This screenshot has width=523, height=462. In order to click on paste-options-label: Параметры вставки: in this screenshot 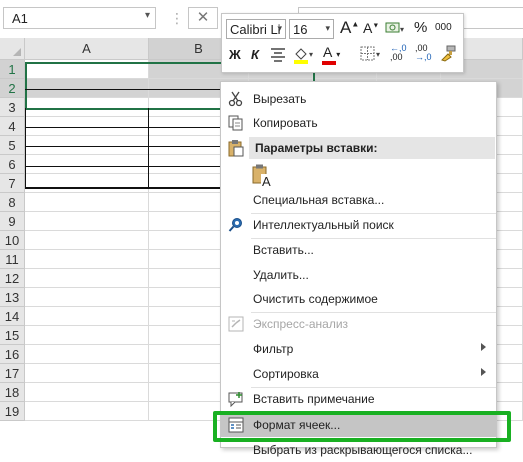, I will do `click(316, 148)`.